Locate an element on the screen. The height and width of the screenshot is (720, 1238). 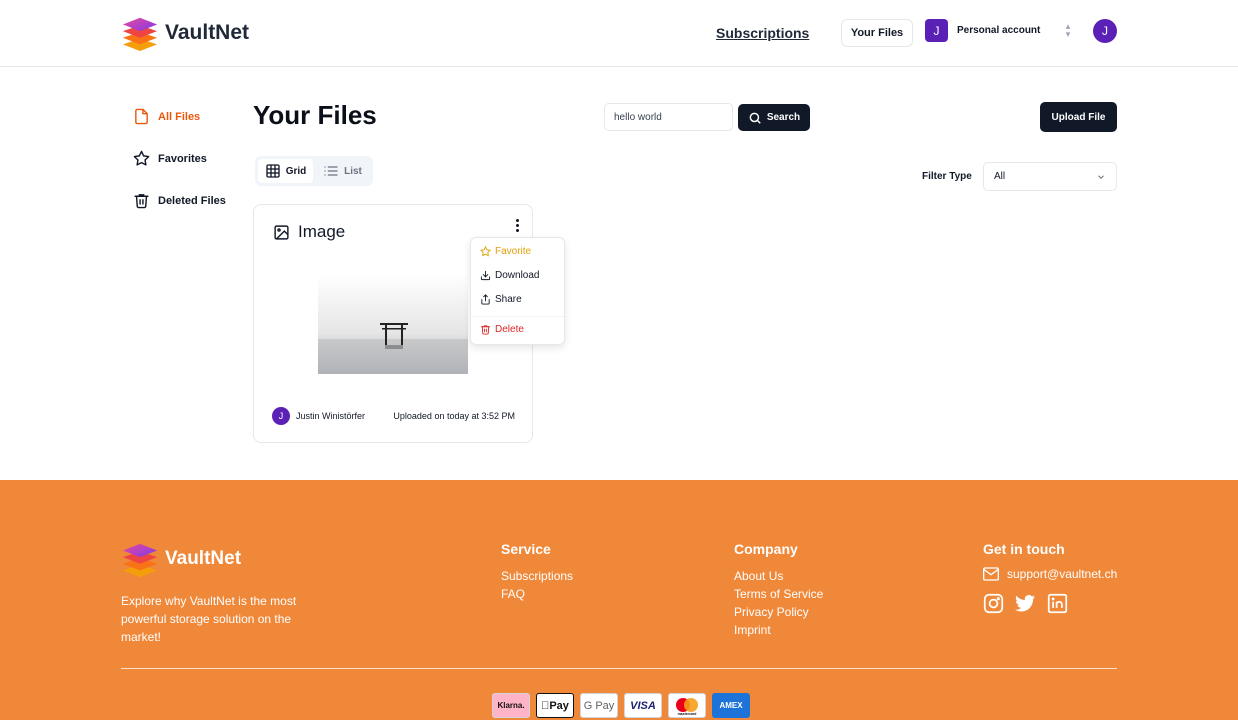
footer-brand-name: VaultNet is located at coordinates (203, 558).